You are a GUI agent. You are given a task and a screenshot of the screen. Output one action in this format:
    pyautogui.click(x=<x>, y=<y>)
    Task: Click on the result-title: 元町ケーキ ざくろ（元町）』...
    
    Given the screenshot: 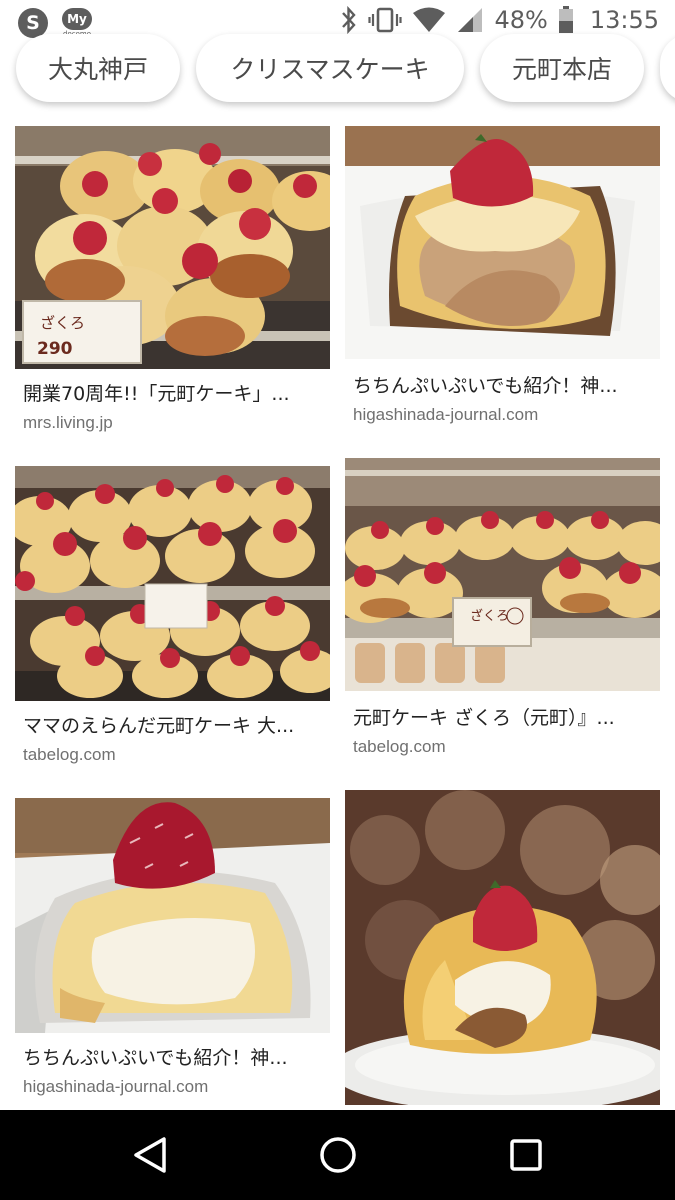 What is the action you would take?
    pyautogui.click(x=503, y=716)
    